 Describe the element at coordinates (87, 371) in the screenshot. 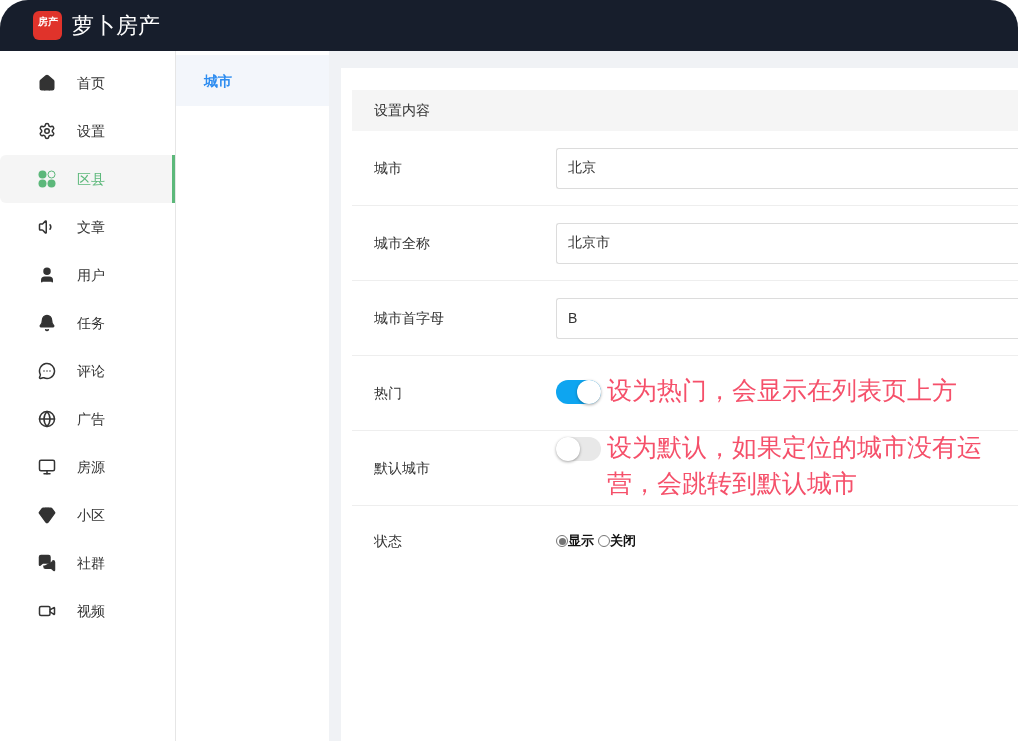

I see `sidebar-item: 评论` at that location.